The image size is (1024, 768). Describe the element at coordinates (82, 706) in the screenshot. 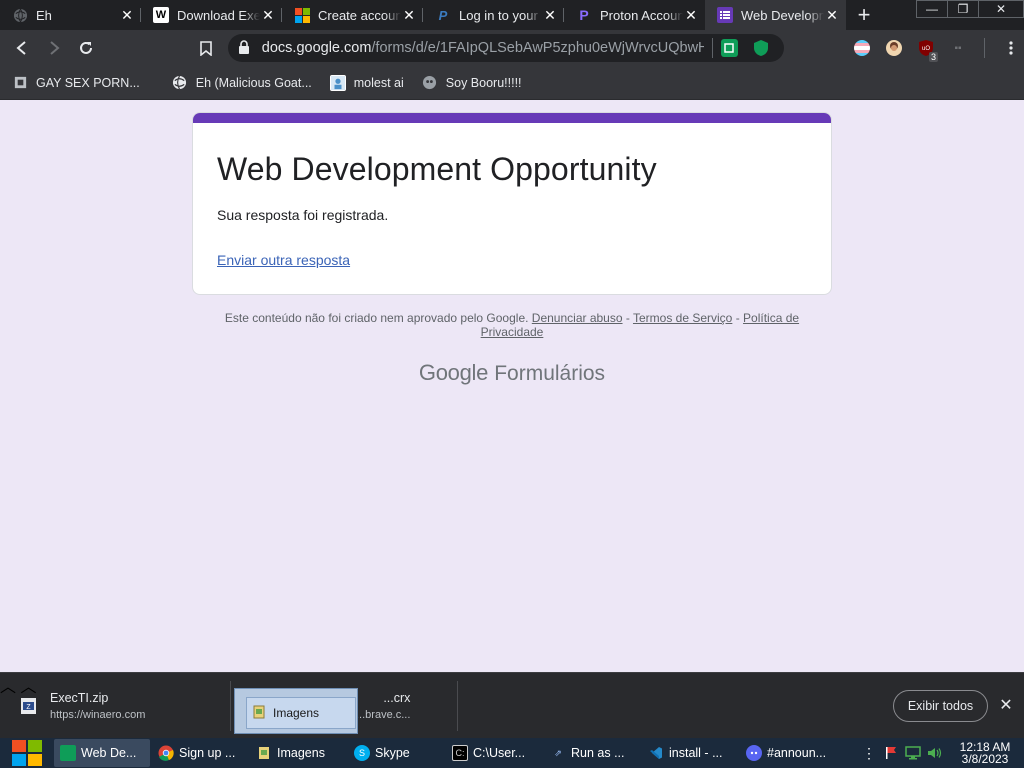

I see `download-item: Z ExecTI.zip https://winaero.com` at that location.